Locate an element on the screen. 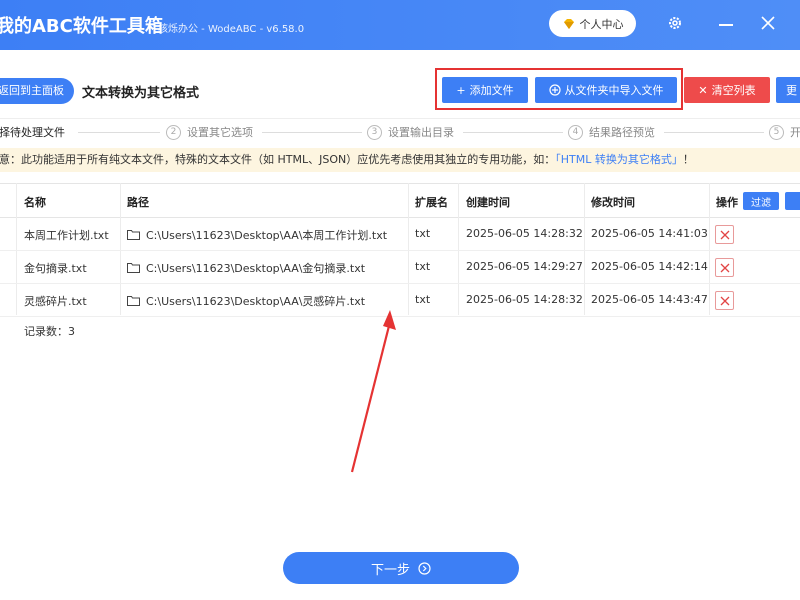 The image size is (800, 600). gear-icon is located at coordinates (675, 23).